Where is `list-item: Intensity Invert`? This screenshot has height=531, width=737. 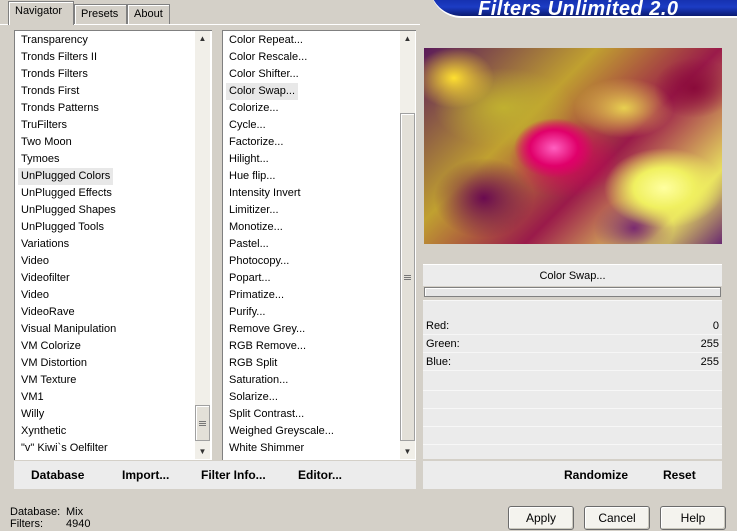
list-item: Intensity Invert is located at coordinates (265, 193).